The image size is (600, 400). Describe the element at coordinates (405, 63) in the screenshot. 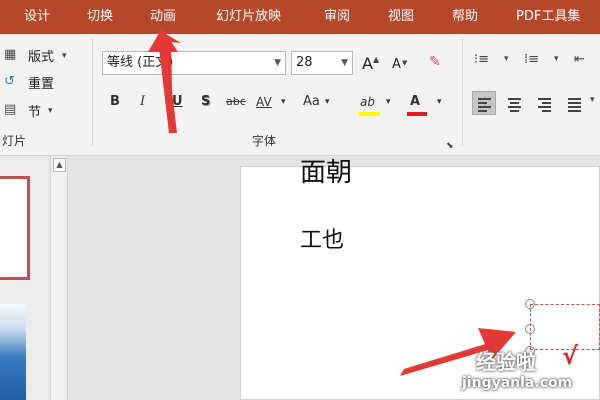

I see `caret-down-icon: ▼` at that location.